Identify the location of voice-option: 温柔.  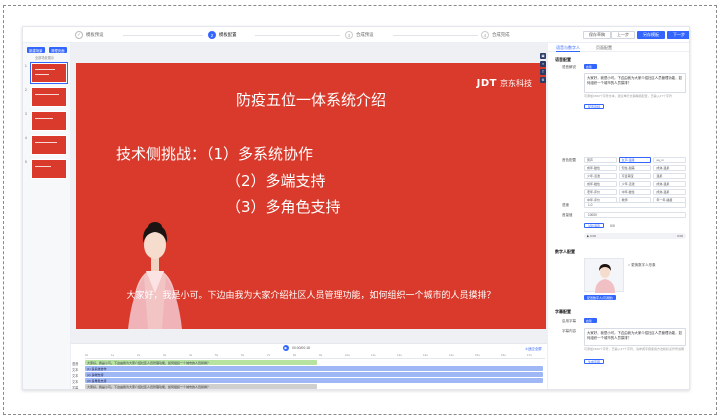
(669, 176).